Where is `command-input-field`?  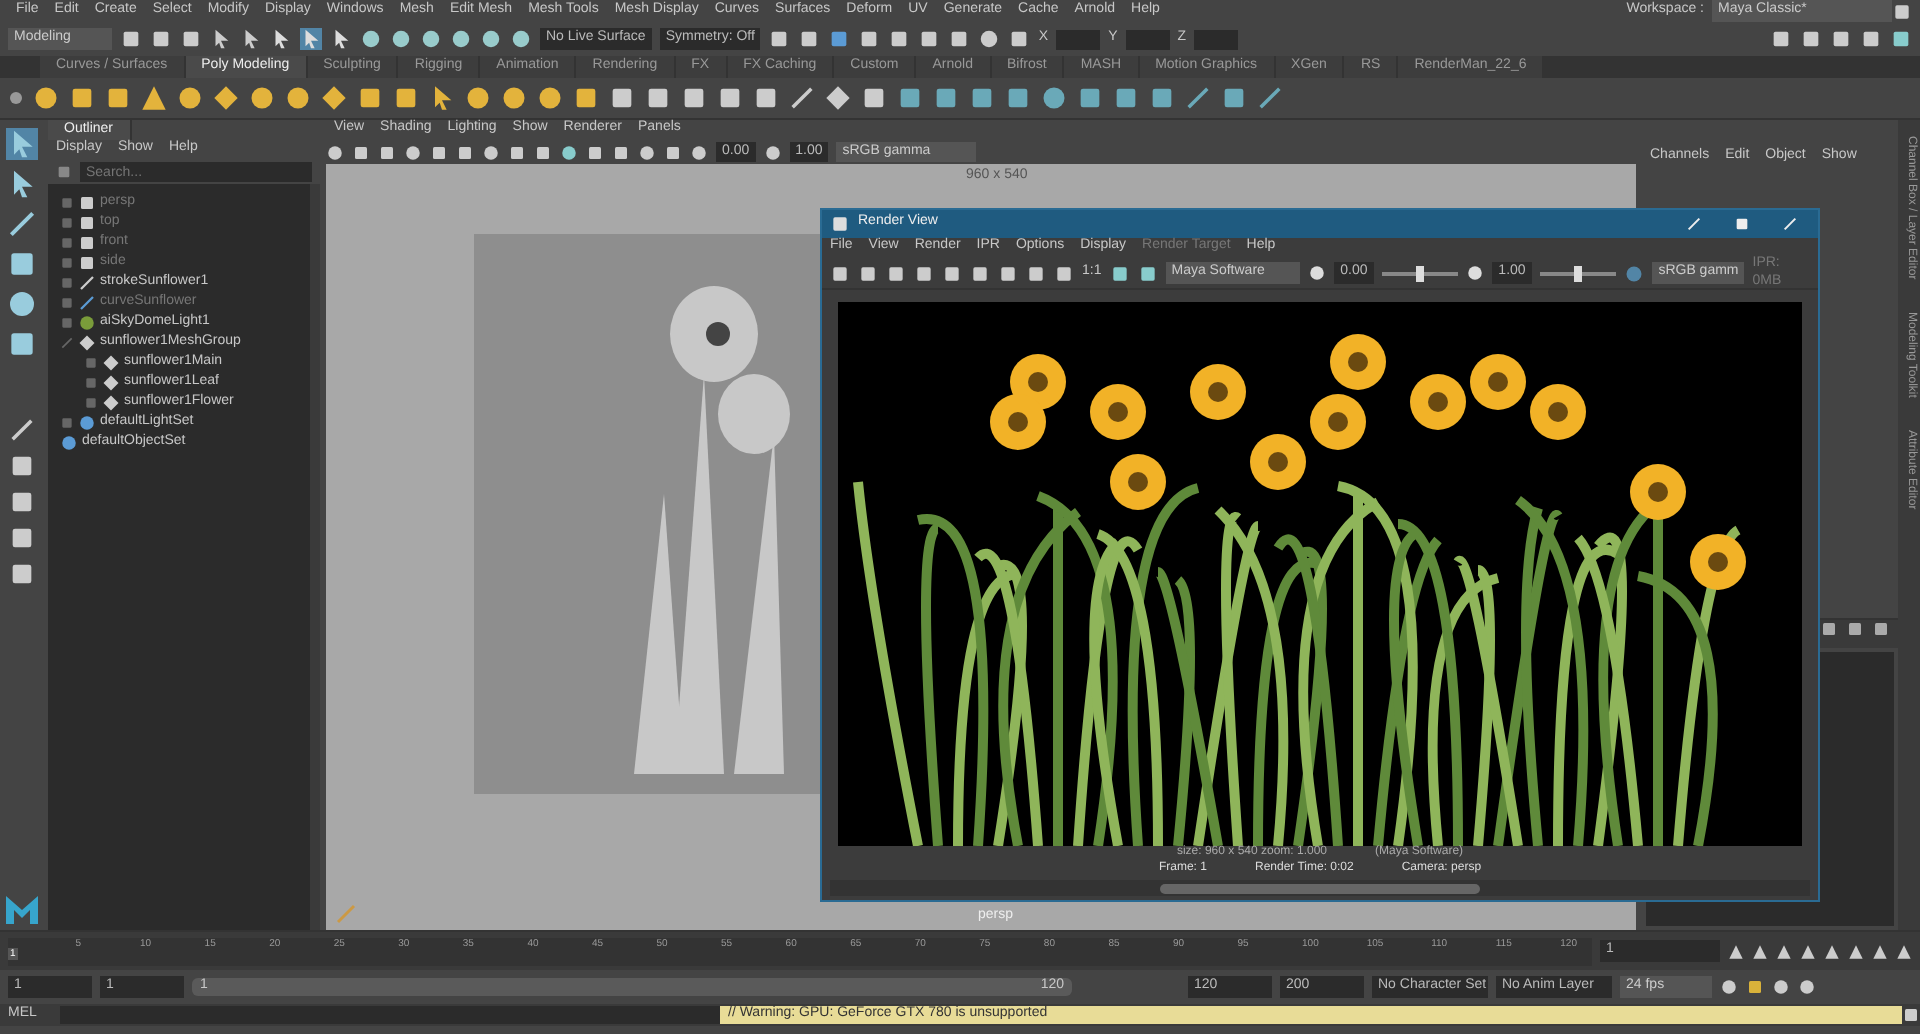 command-input-field is located at coordinates (390, 1015).